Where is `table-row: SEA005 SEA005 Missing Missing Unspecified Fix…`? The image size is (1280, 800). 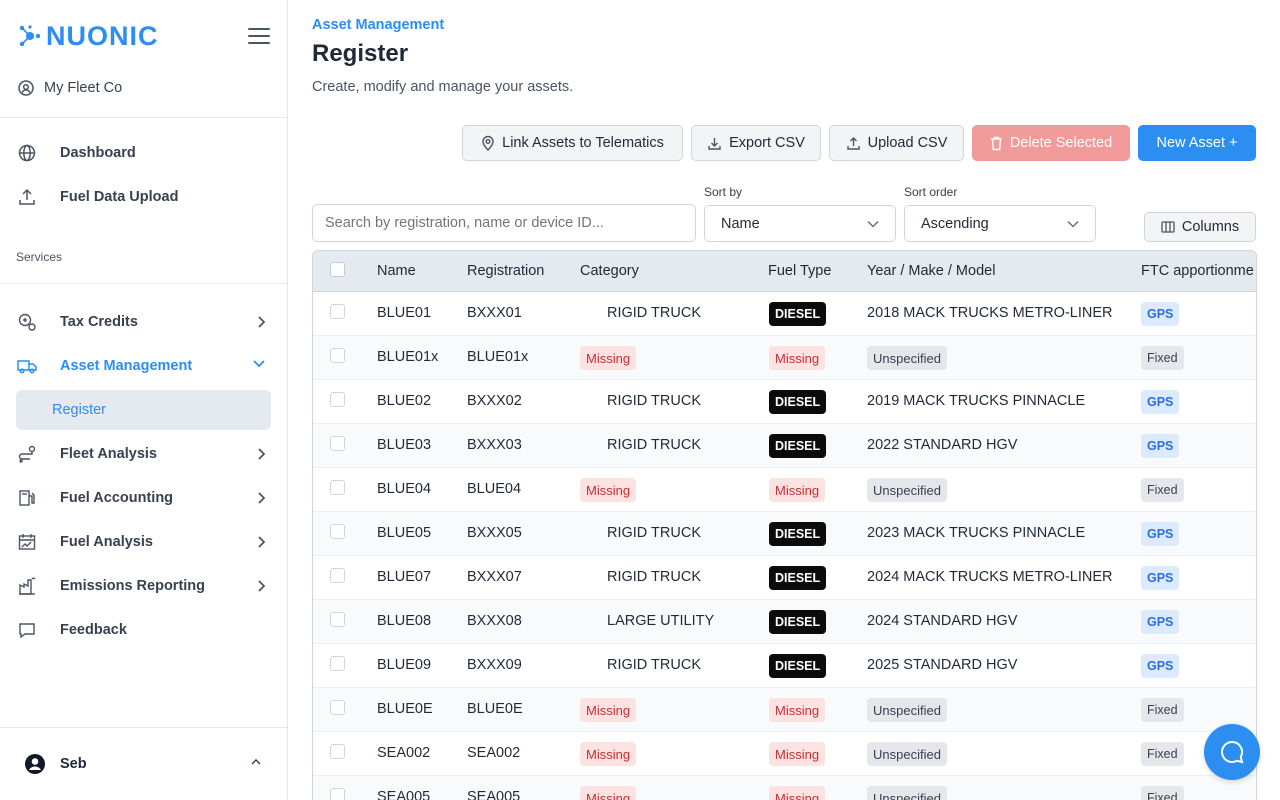
table-row: SEA005 SEA005 Missing Missing Unspecified Fix… is located at coordinates (784, 788).